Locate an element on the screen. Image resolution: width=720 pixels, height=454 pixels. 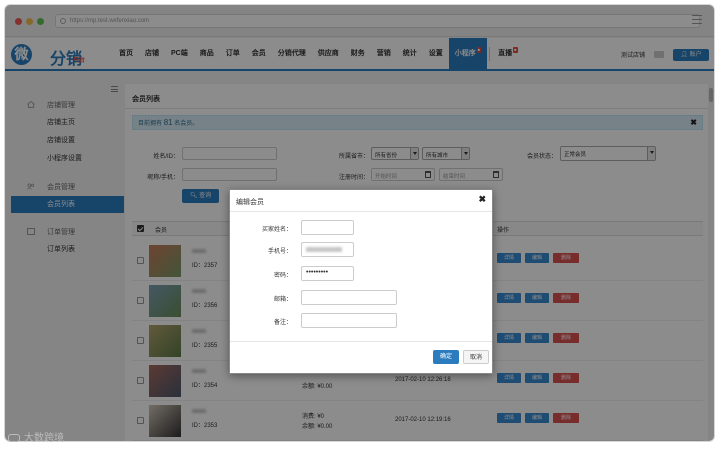
watermark-logo-icon is located at coordinates (14, 438).